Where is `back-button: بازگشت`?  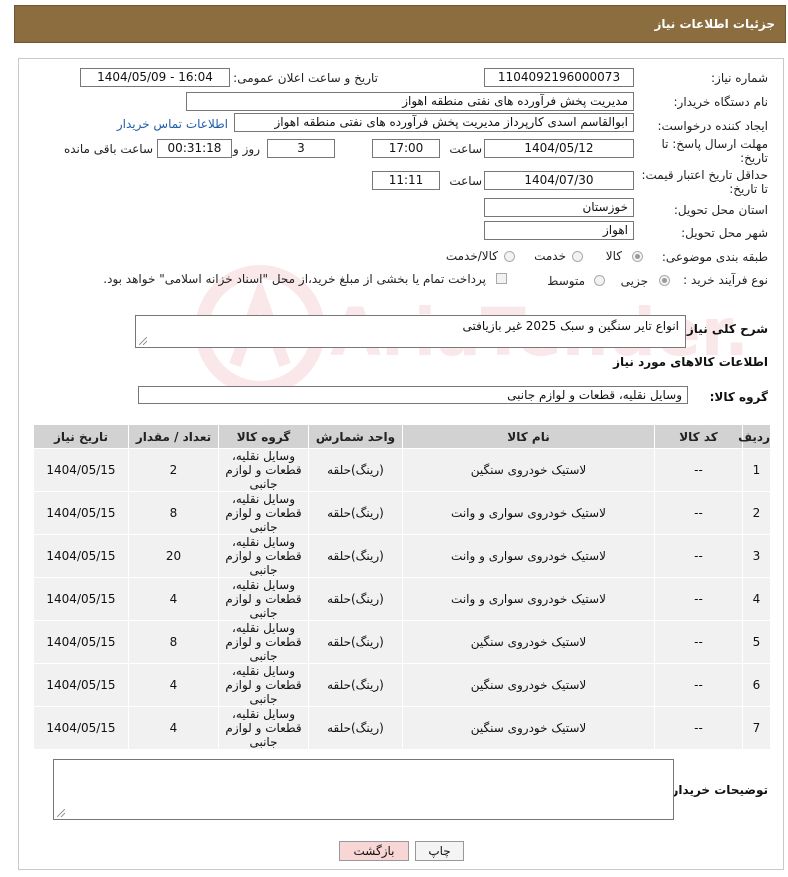 back-button: بازگشت is located at coordinates (374, 851).